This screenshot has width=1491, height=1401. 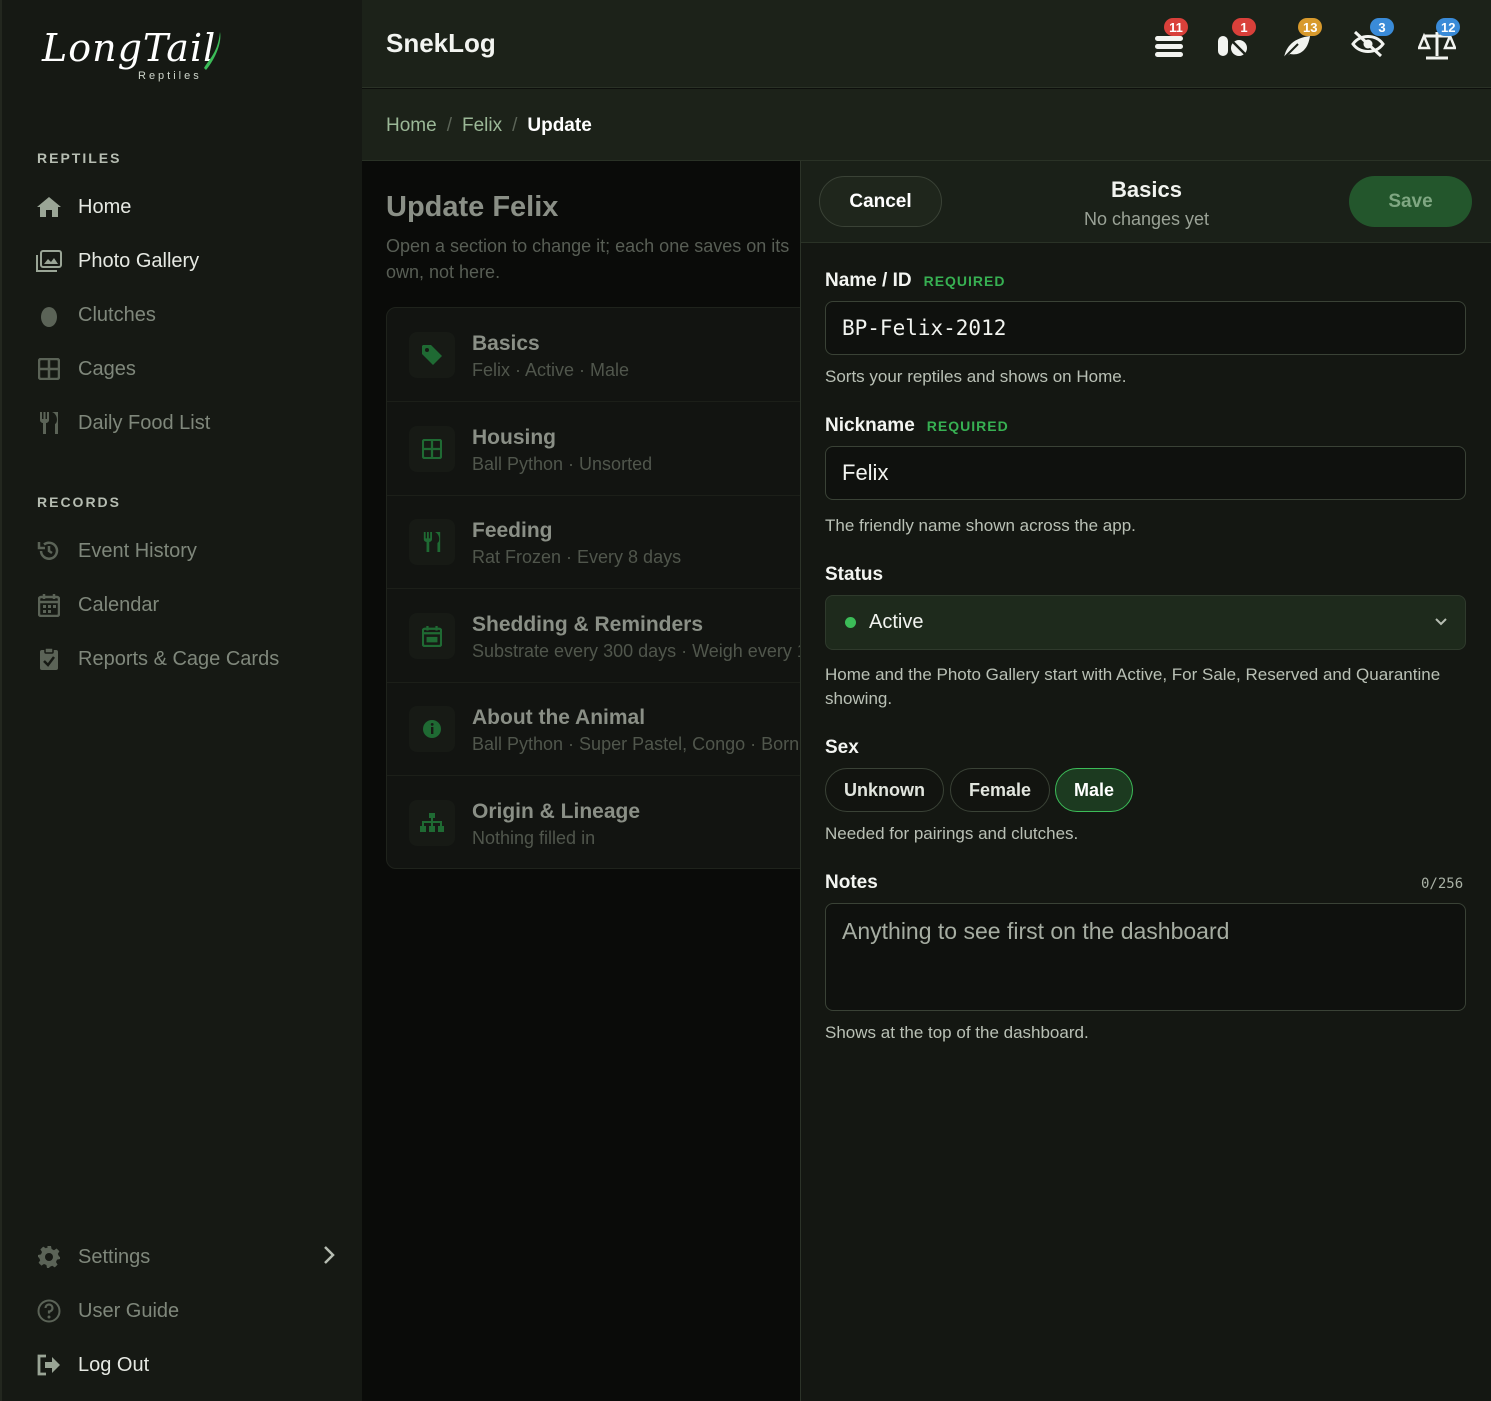 I want to click on nickname-input, so click(x=1145, y=473).